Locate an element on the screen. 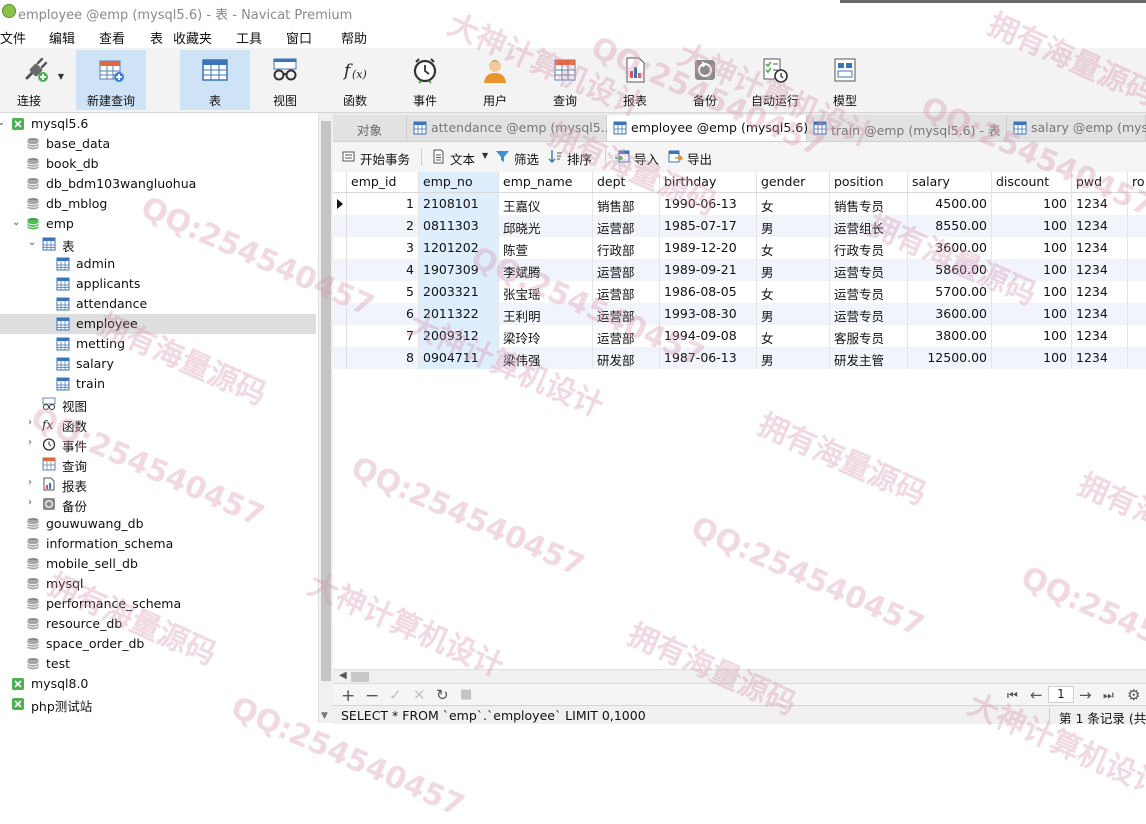  tree-item-事件: › 事件 is located at coordinates (158, 444).